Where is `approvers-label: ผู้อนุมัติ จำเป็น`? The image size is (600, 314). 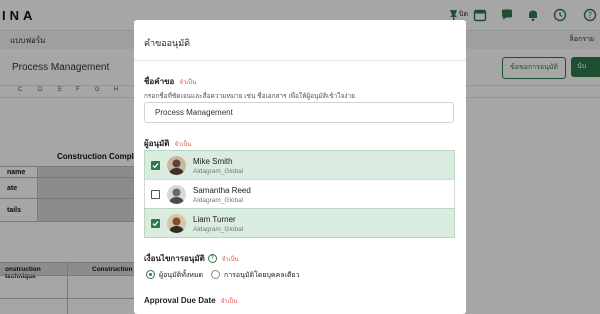
approvers-label: ผู้อนุมัติ จำเป็น is located at coordinates (167, 143).